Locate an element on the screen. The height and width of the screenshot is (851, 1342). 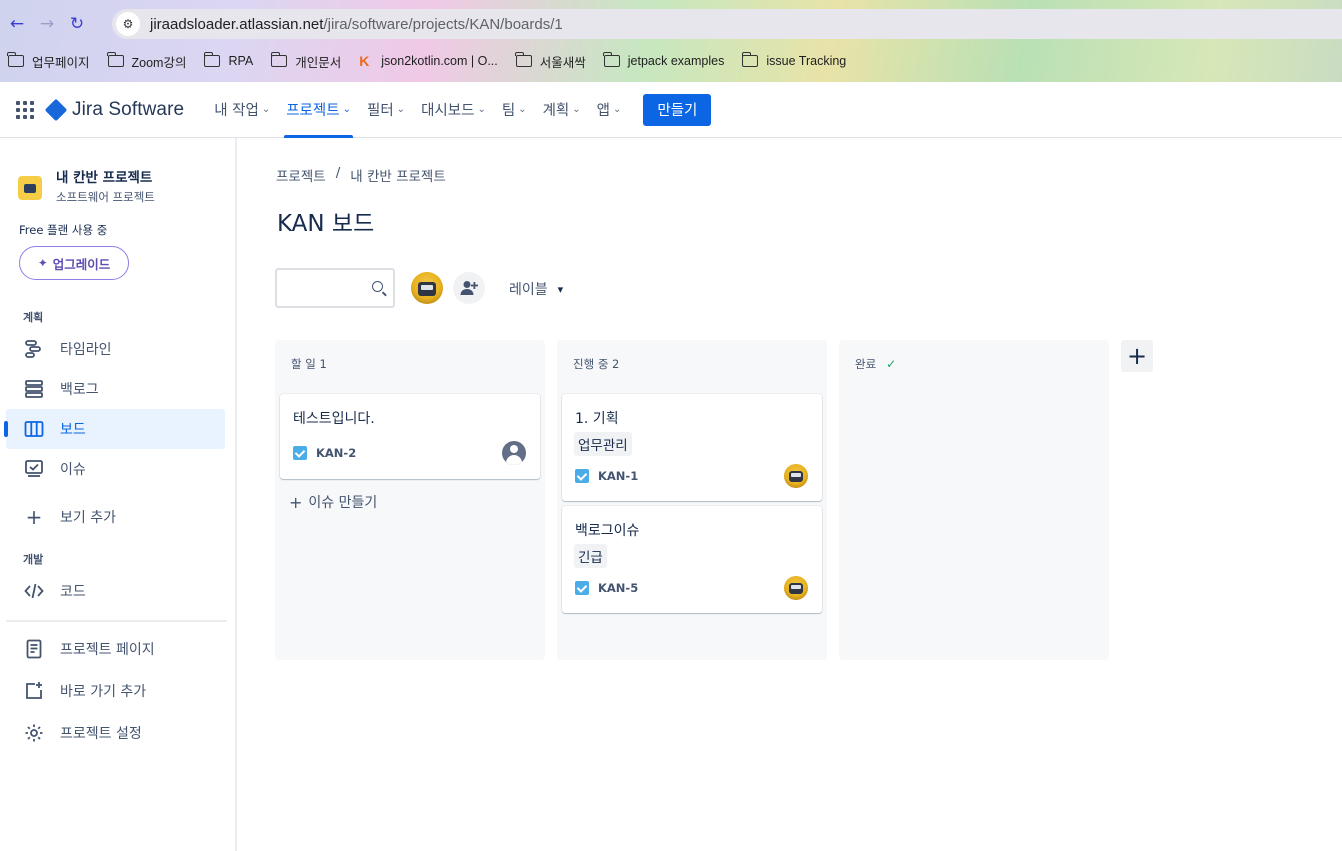
create-issue-label: 이슈 만들기 is located at coordinates (343, 503).